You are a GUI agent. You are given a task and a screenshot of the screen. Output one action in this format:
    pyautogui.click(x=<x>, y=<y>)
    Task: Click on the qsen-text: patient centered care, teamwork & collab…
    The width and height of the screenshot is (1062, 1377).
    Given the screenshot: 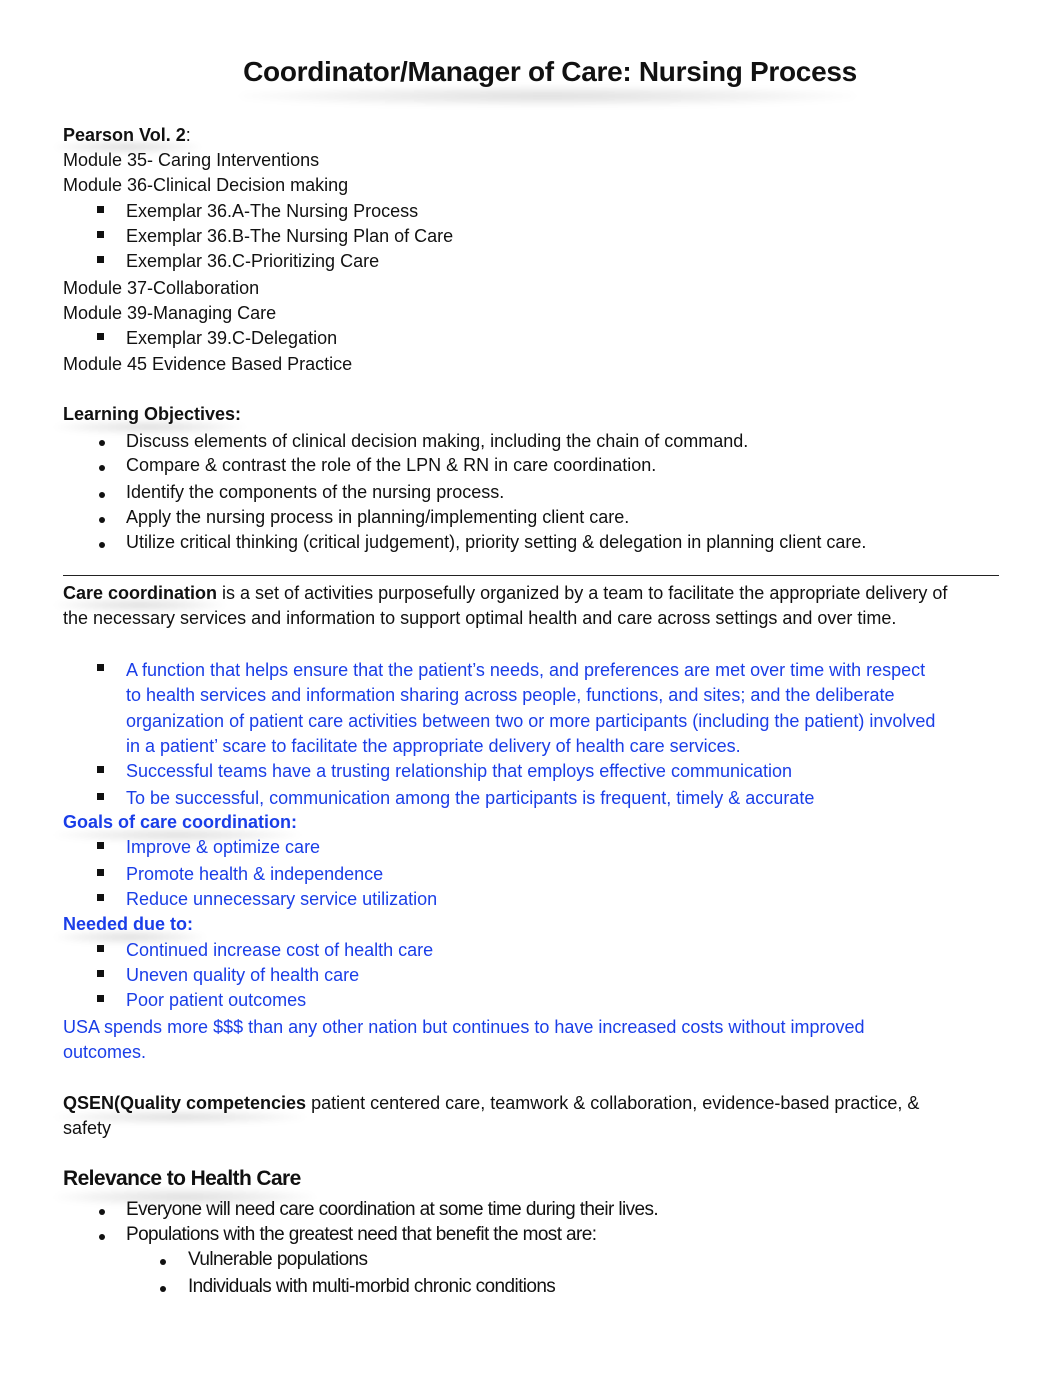 What is the action you would take?
    pyautogui.click(x=613, y=1103)
    